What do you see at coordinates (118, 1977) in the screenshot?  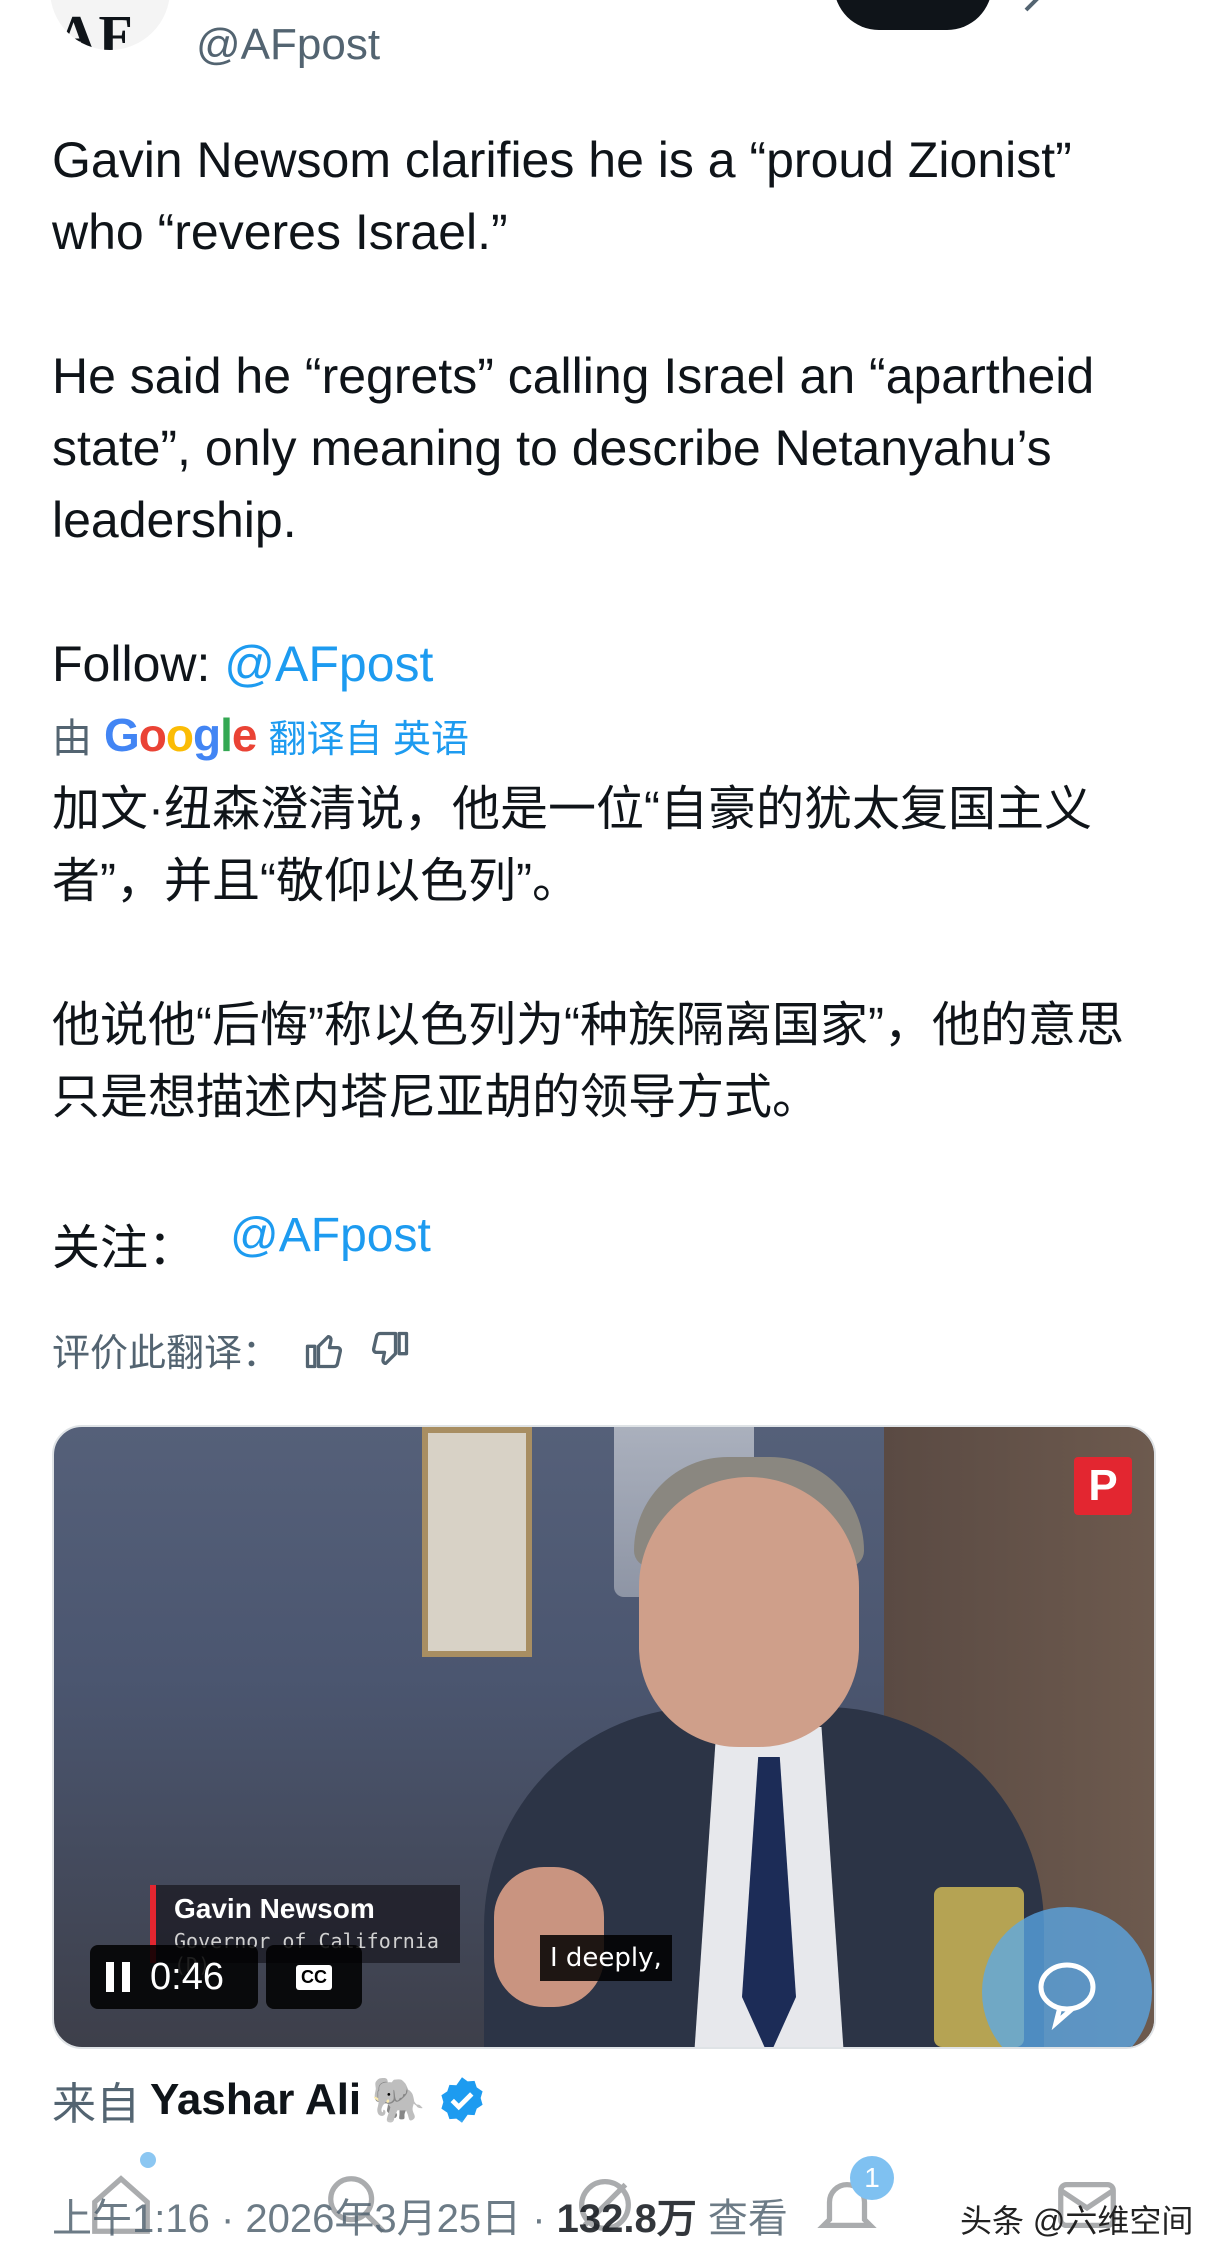 I see `pause-icon` at bounding box center [118, 1977].